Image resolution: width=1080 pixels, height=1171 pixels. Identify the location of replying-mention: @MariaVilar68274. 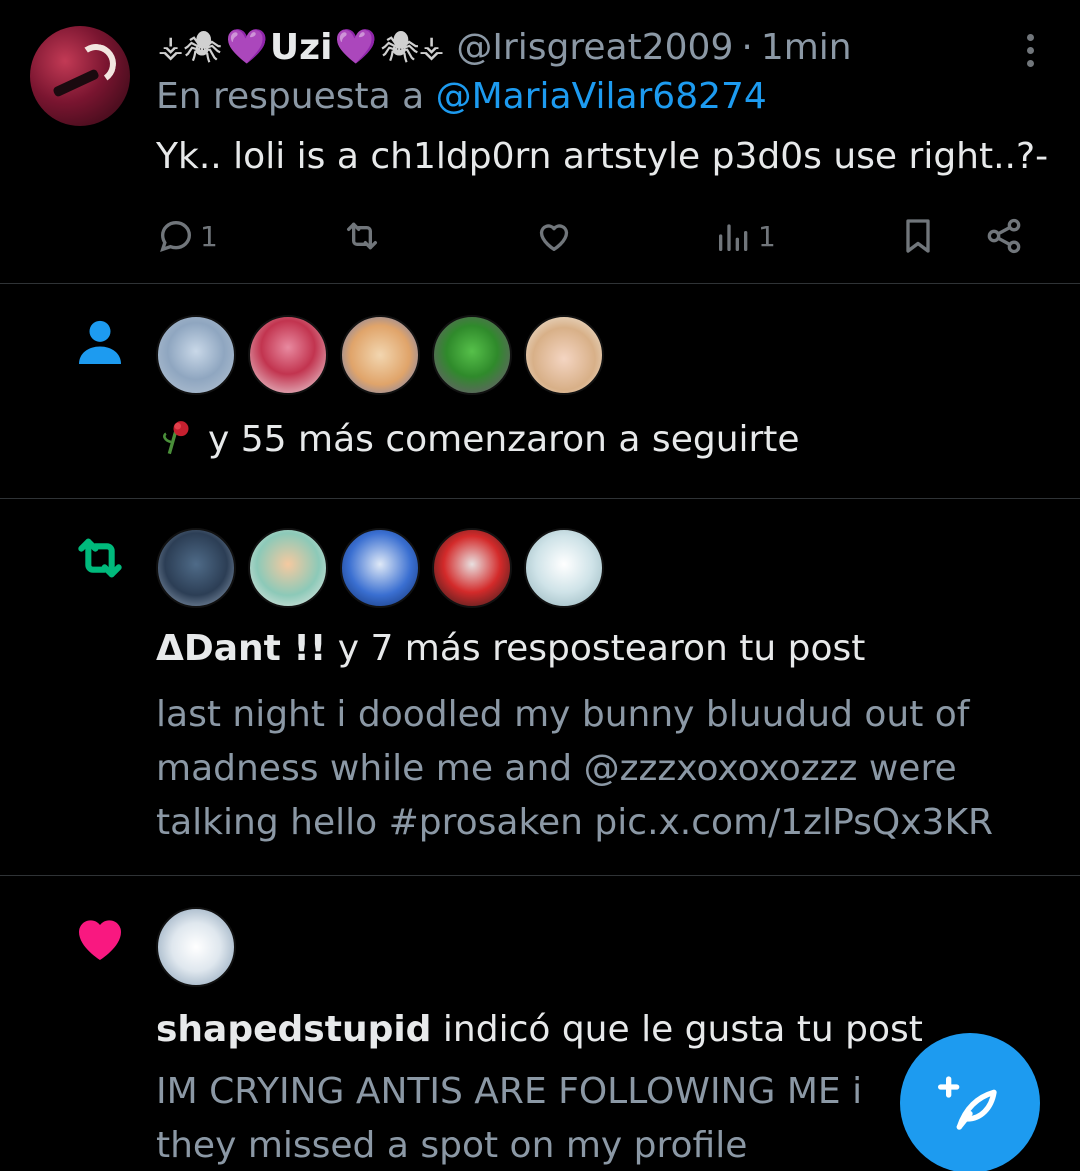
(601, 96).